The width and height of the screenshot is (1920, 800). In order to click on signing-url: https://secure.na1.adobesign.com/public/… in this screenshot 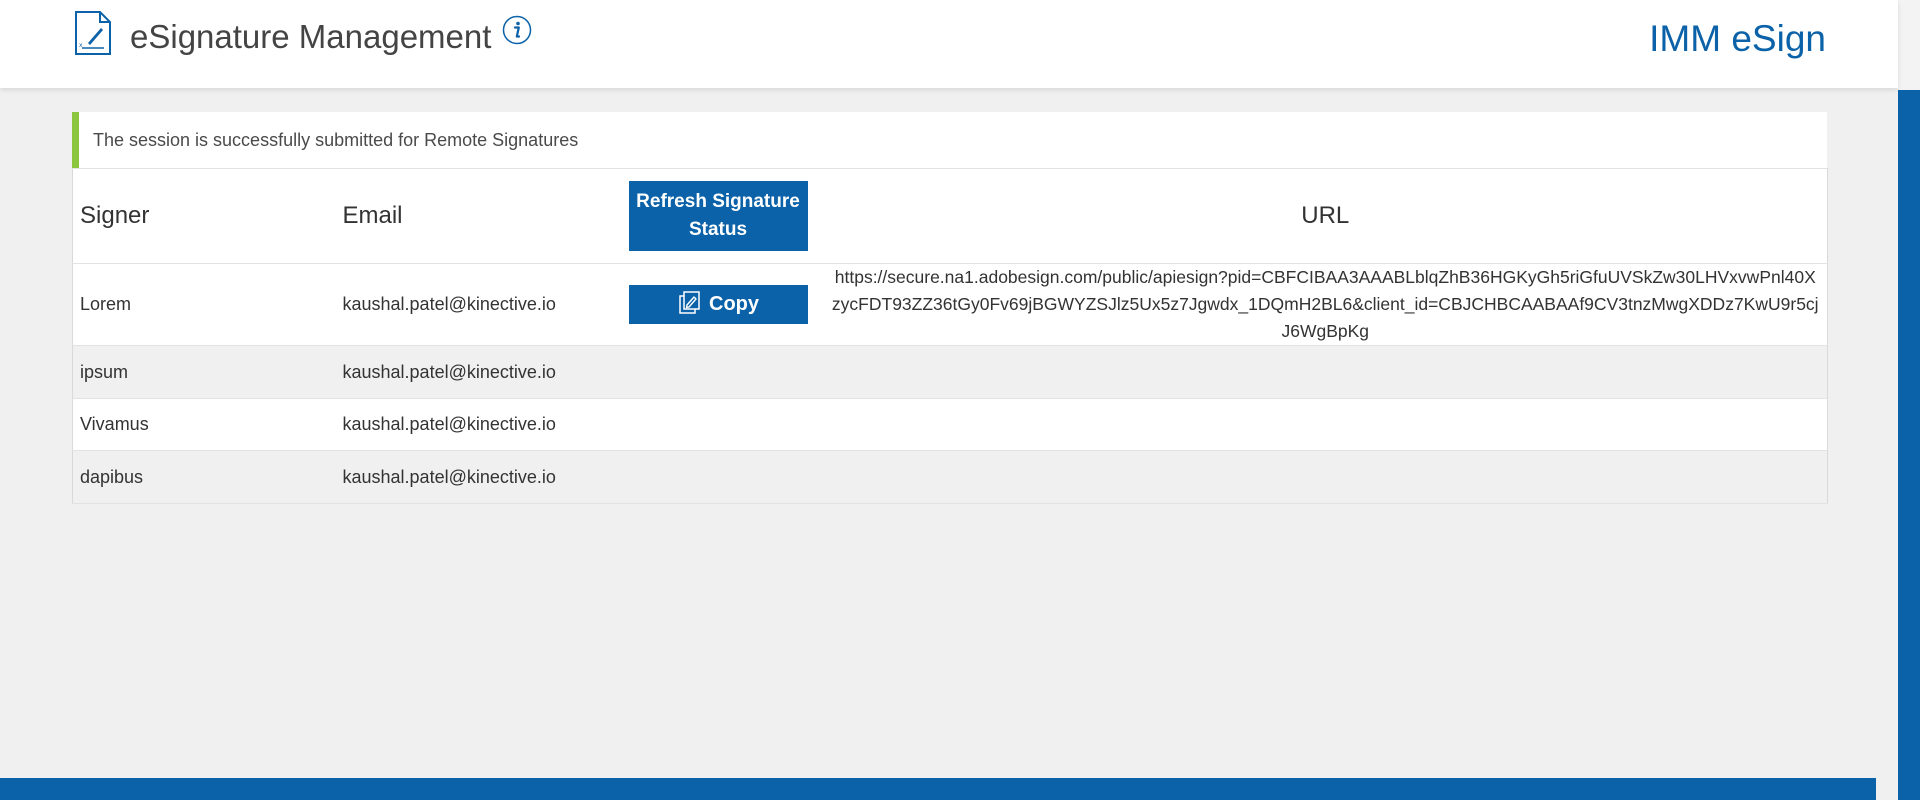, I will do `click(1325, 304)`.